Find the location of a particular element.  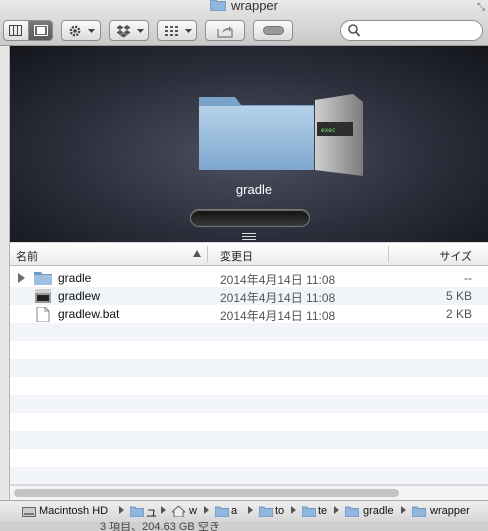

tag-toggle-icon is located at coordinates (273, 30).